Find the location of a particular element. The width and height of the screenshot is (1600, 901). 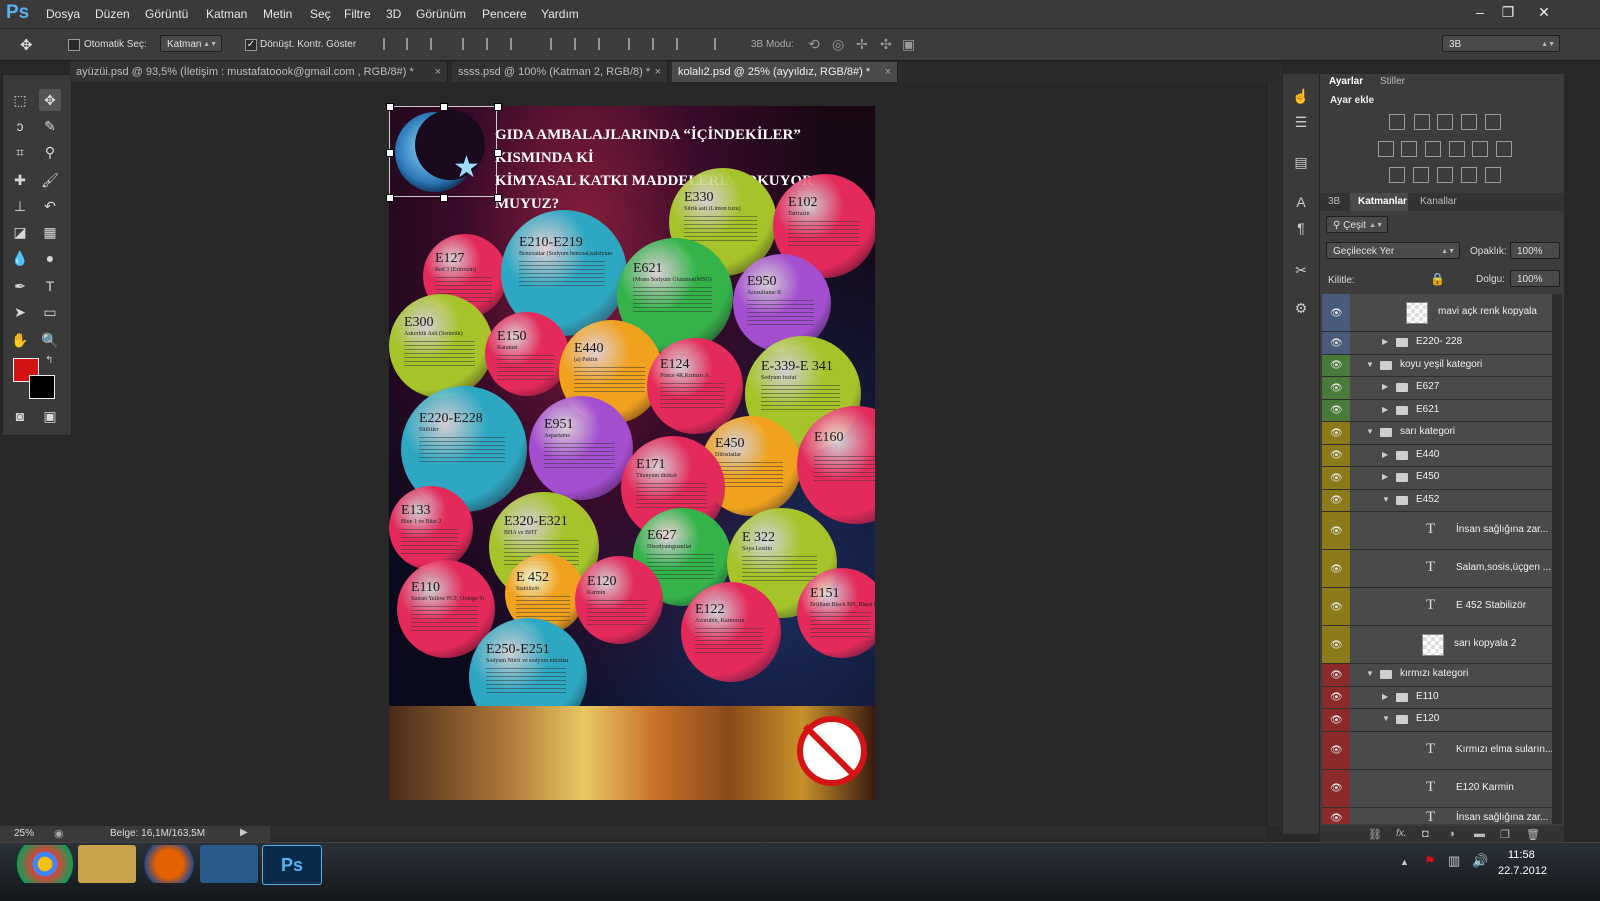

firefox-taskbar-icon is located at coordinates (169, 864).